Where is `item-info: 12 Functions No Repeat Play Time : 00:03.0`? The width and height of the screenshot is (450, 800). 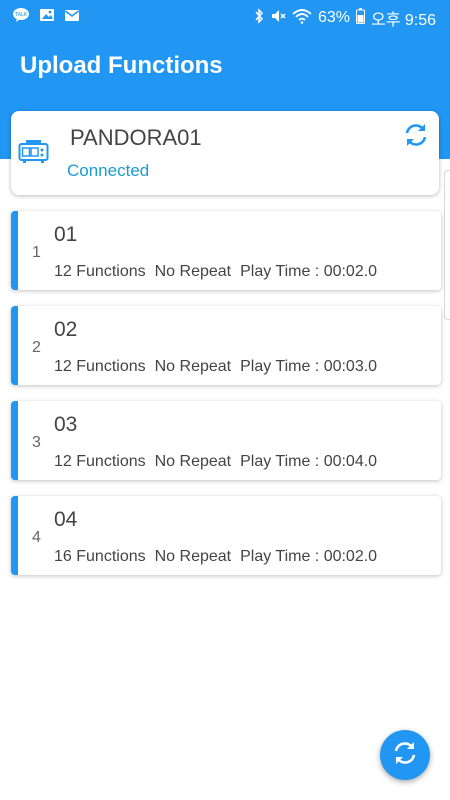 item-info: 12 Functions No Repeat Play Time : 00:03.0 is located at coordinates (215, 367).